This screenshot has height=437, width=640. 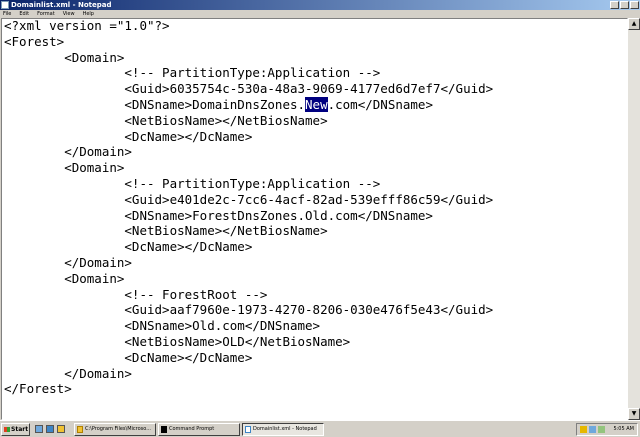 I want to click on folder-icon, so click(x=80, y=429).